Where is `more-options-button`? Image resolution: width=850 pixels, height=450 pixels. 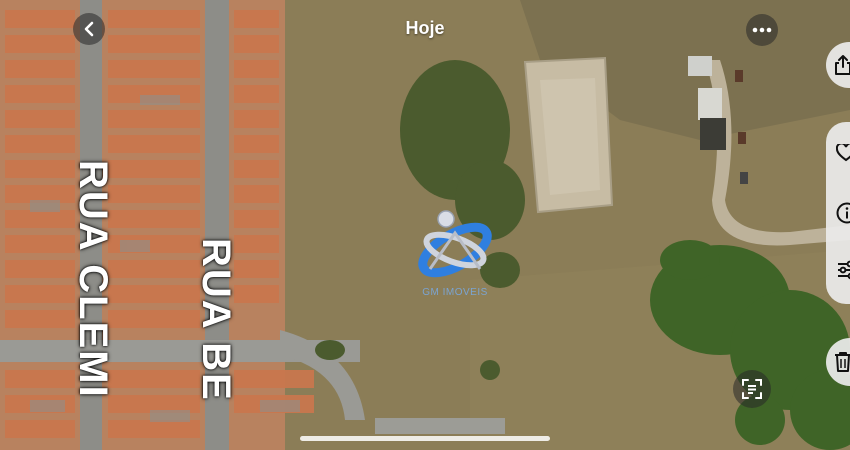
more-options-button is located at coordinates (762, 30).